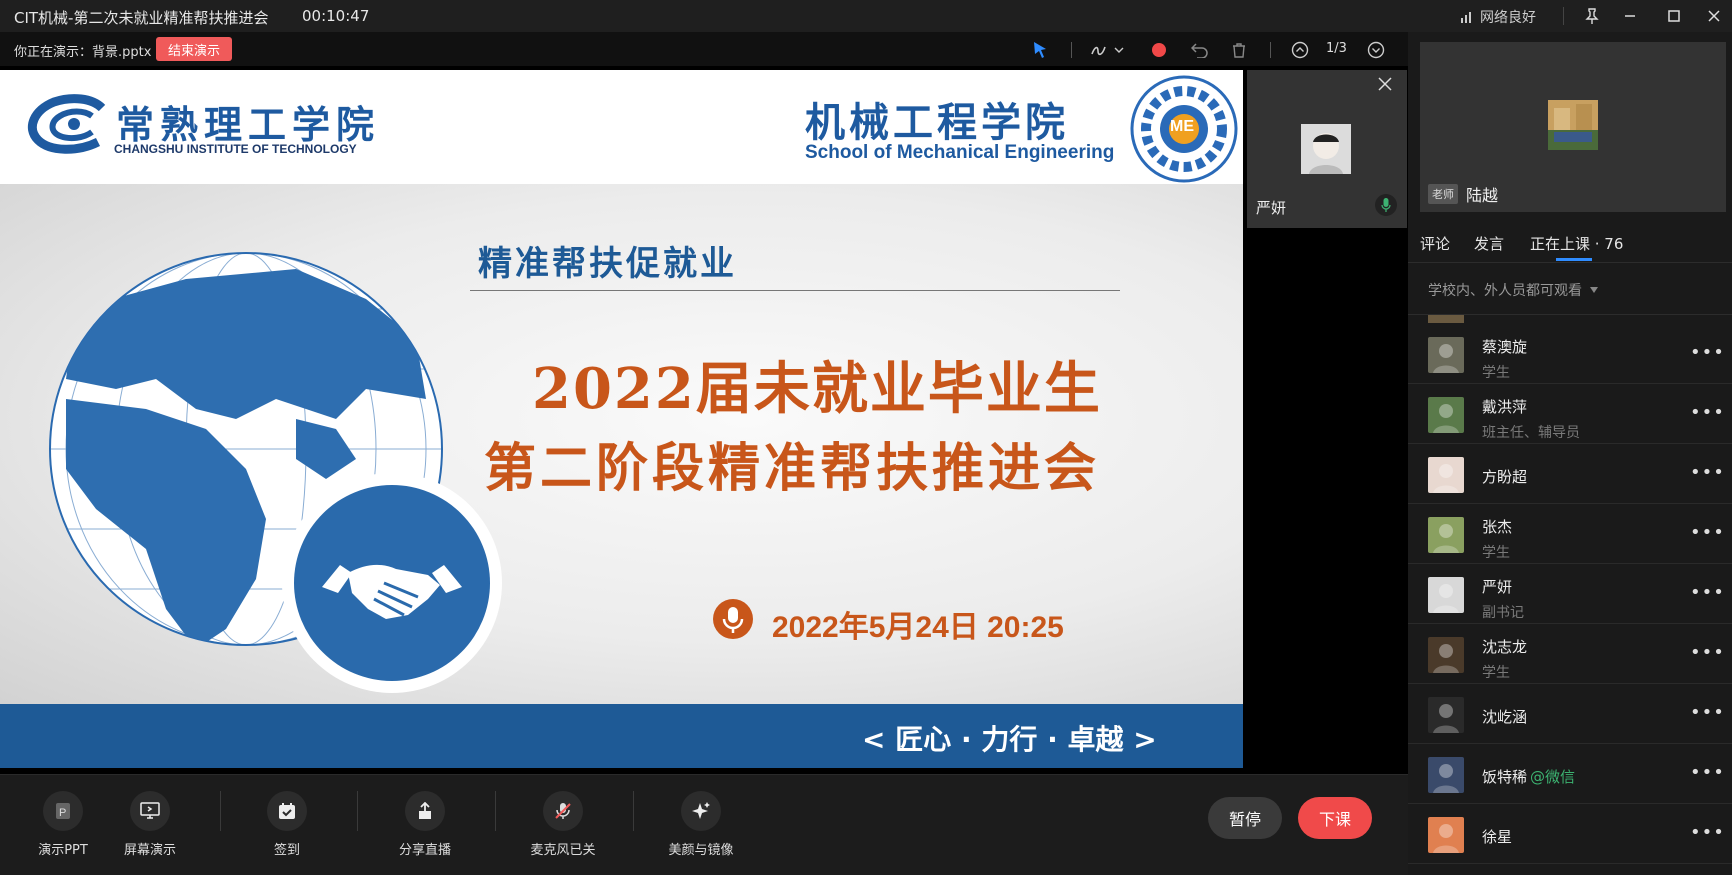 The height and width of the screenshot is (875, 1732). I want to click on share-label: 分享直播, so click(424, 850).